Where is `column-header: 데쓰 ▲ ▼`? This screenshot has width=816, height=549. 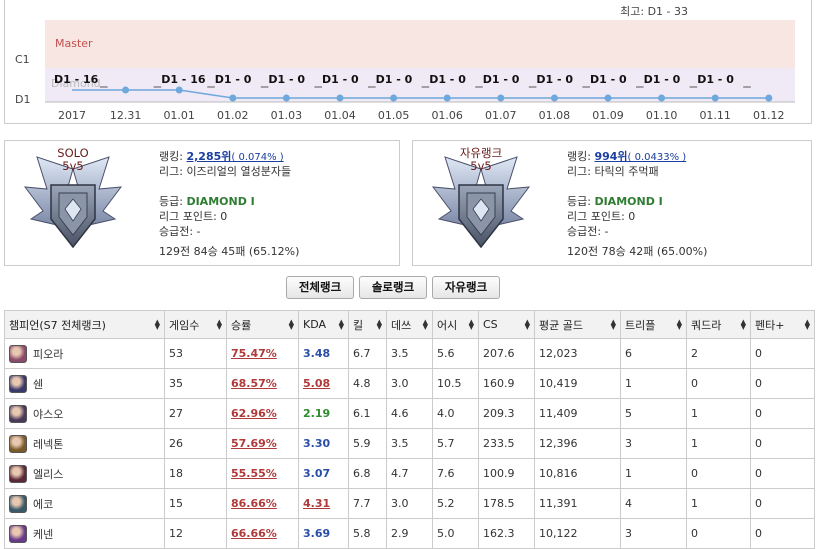 column-header: 데쓰 ▲ ▼ is located at coordinates (409, 324).